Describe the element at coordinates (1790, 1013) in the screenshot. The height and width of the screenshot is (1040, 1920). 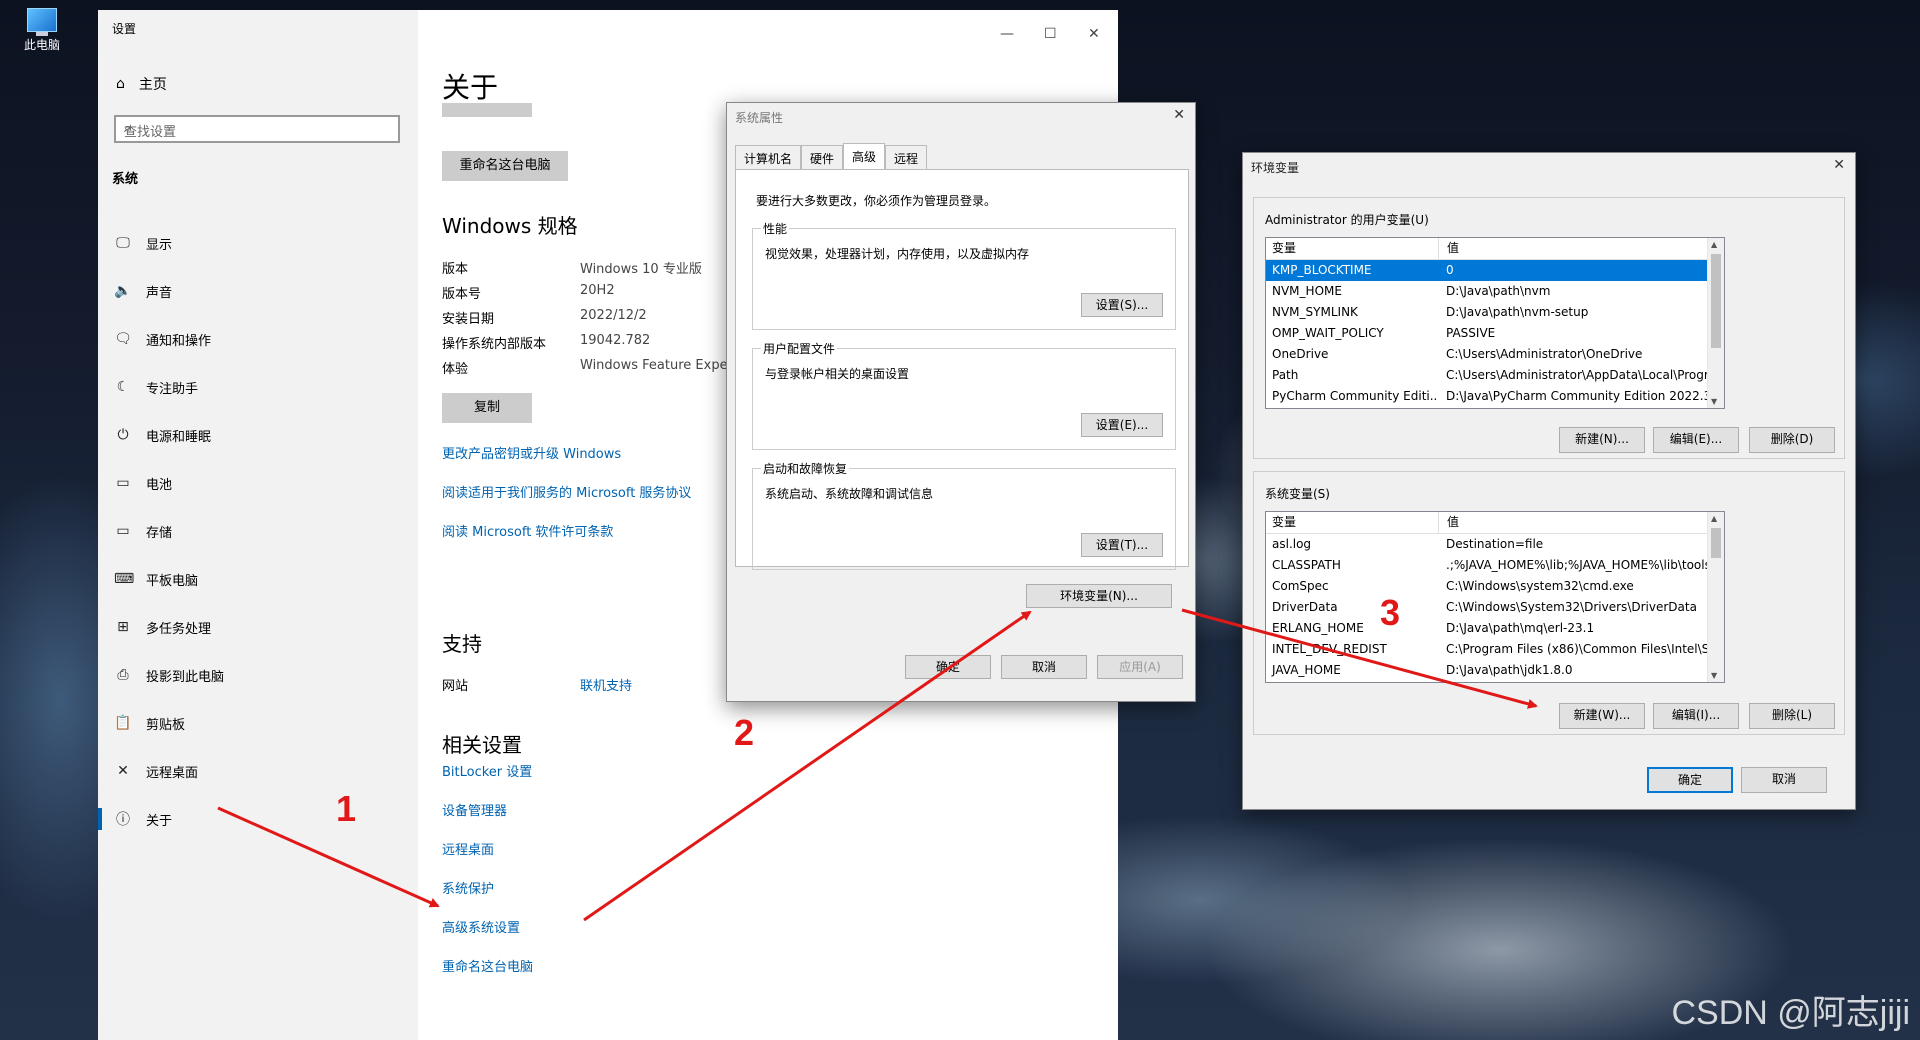
I see `csdn-watermark: CSDN @阿志jiji` at that location.